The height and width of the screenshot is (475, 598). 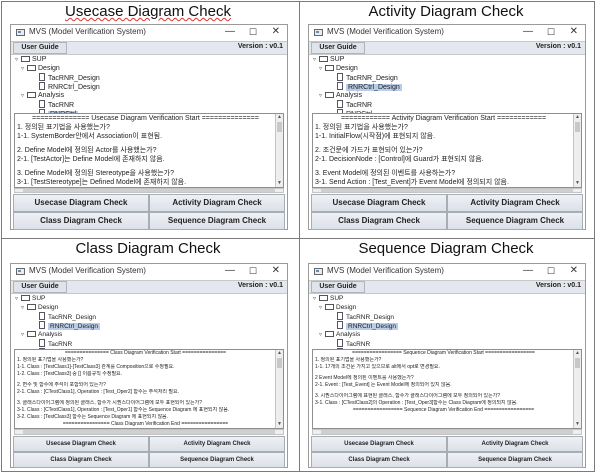 What do you see at coordinates (348, 360) in the screenshot?
I see `log-line: 1. 정의된 표기법을 사용했는가?` at bounding box center [348, 360].